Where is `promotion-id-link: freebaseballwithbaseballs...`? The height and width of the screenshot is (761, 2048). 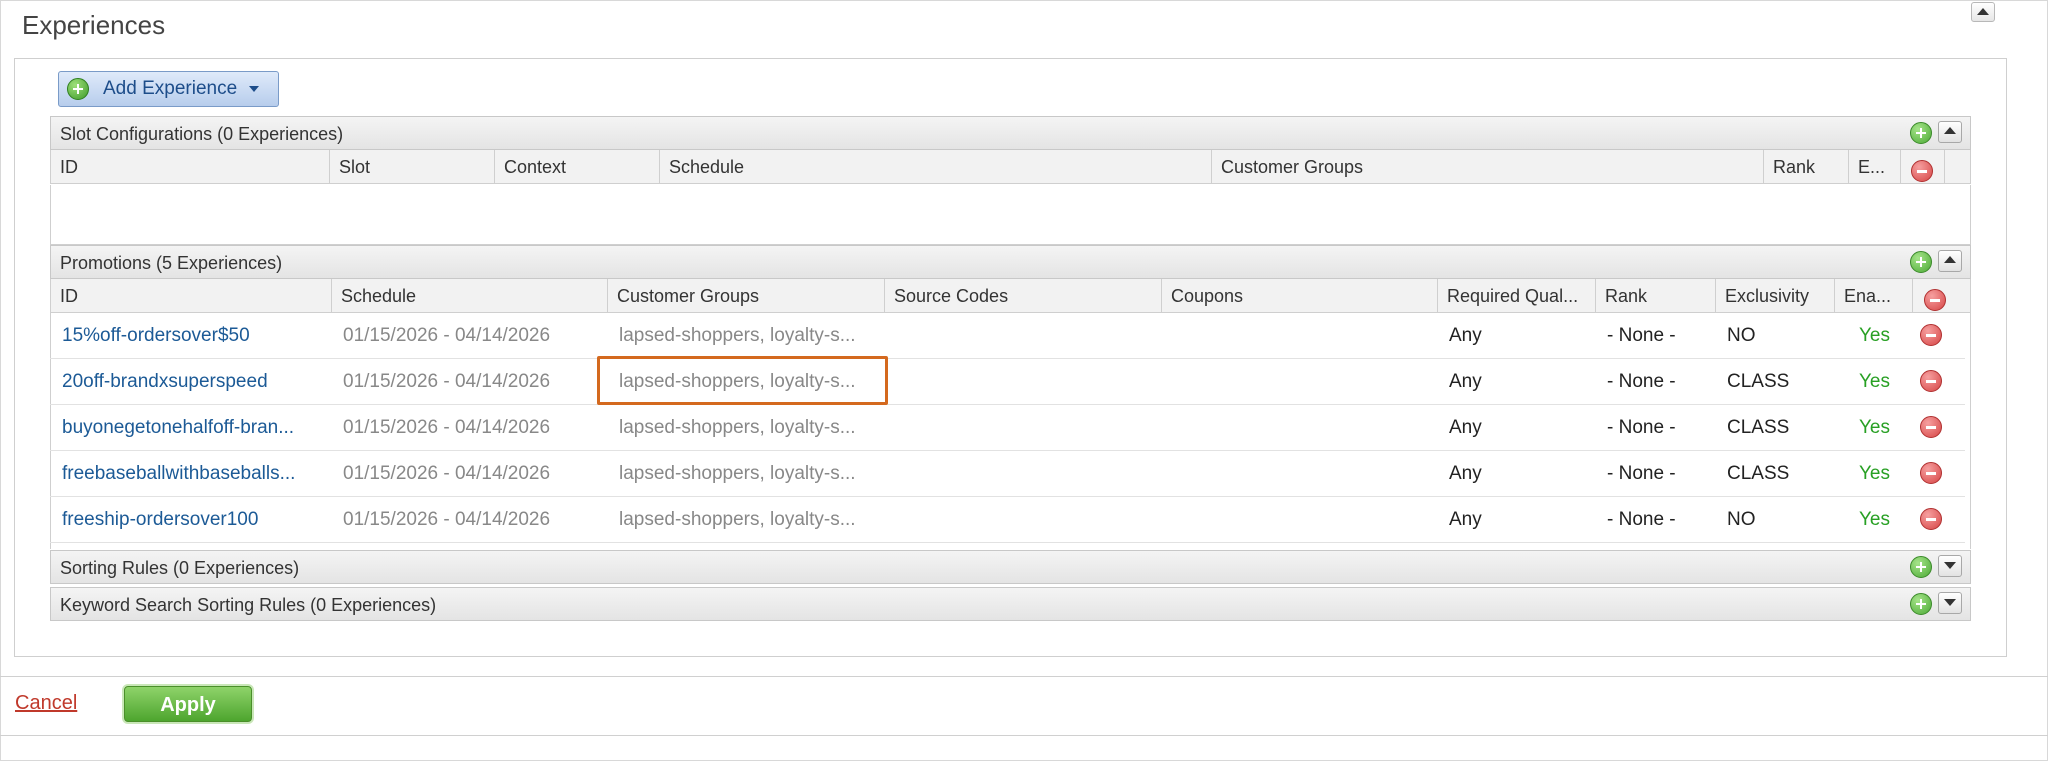
promotion-id-link: freebaseballwithbaseballs... is located at coordinates (190, 473).